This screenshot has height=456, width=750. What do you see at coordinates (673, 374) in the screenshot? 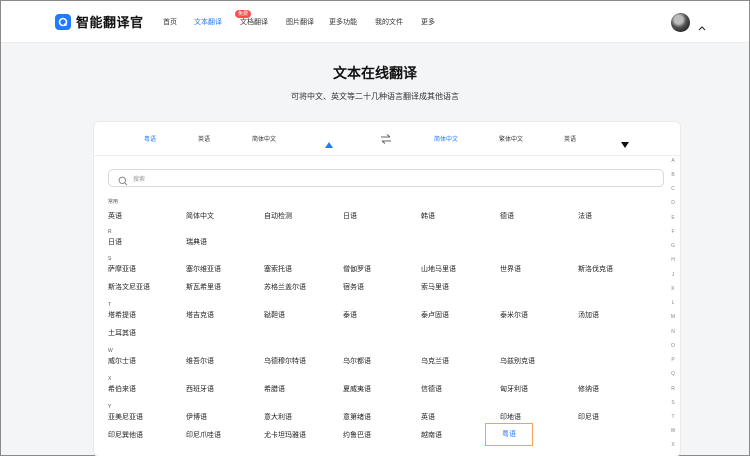
I see `alpha-index-item: Q` at bounding box center [673, 374].